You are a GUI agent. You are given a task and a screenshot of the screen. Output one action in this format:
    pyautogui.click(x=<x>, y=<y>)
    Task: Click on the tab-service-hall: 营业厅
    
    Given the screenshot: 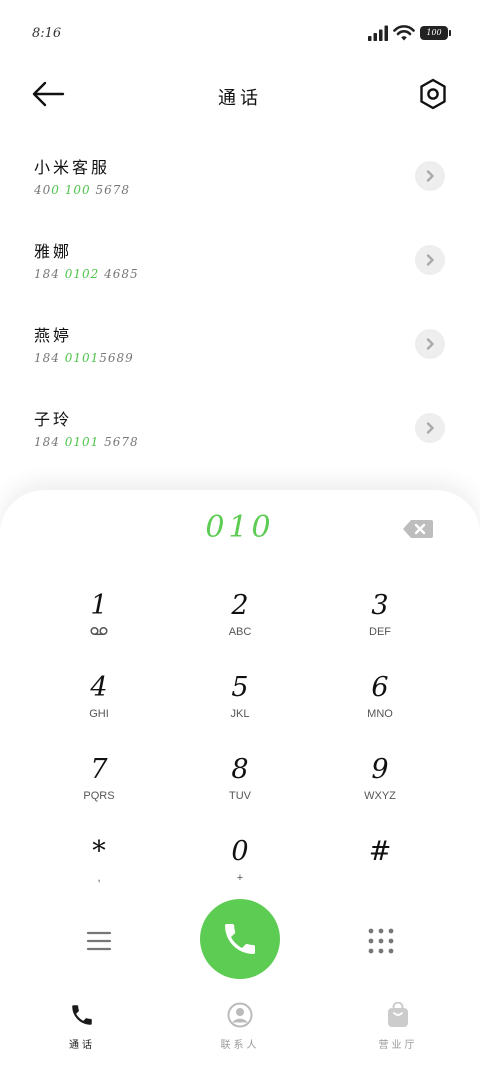 What is the action you would take?
    pyautogui.click(x=398, y=1027)
    